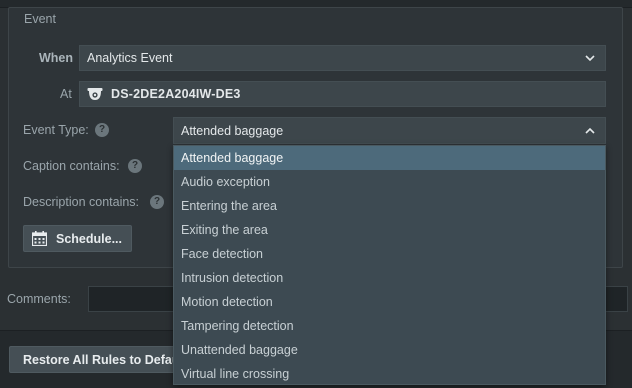  I want to click on dropdown-option: Tampering detection, so click(389, 326).